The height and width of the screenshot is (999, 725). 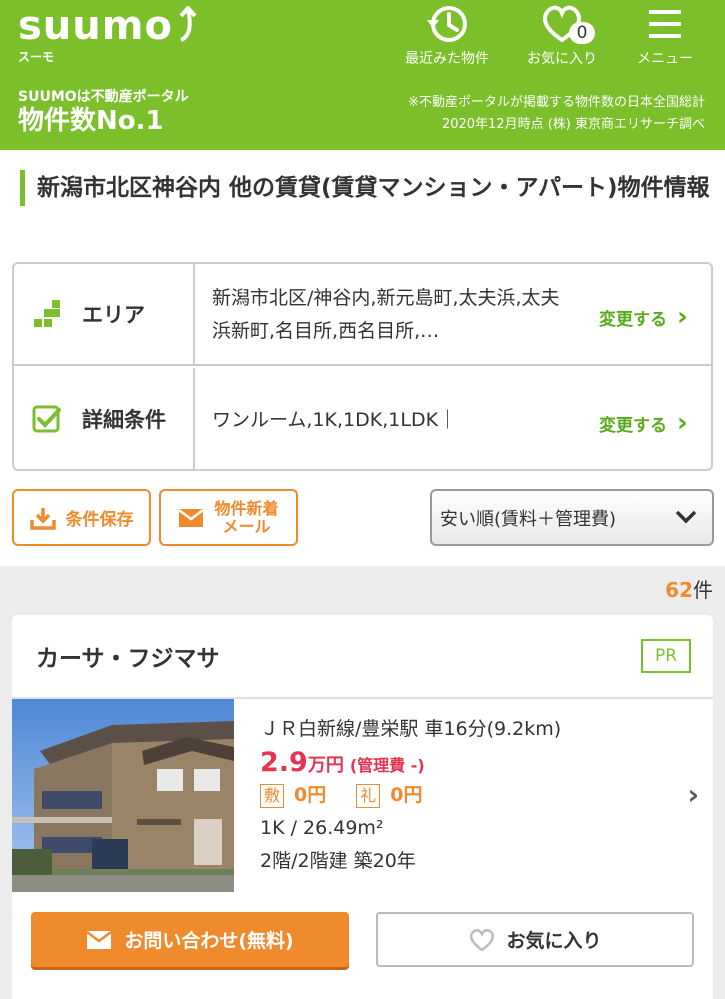 I want to click on deposit-mark: 敷, so click(x=272, y=795).